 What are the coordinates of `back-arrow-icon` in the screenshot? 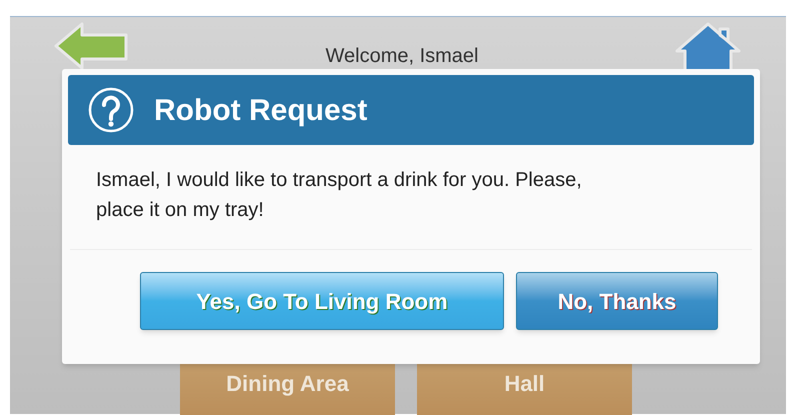 It's located at (92, 46).